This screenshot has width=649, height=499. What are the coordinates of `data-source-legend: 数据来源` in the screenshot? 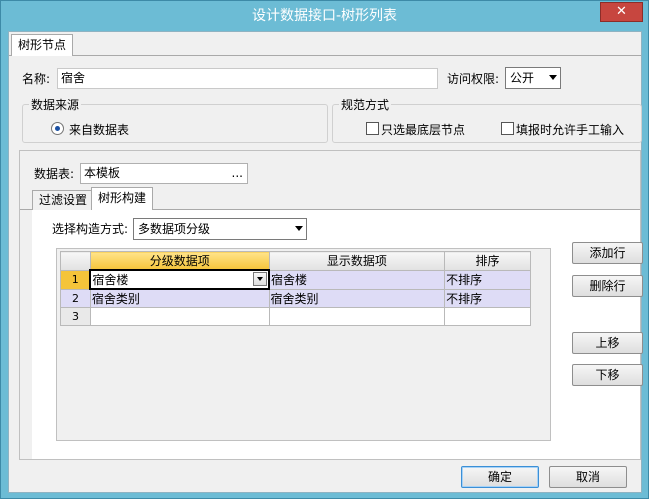 It's located at (55, 104).